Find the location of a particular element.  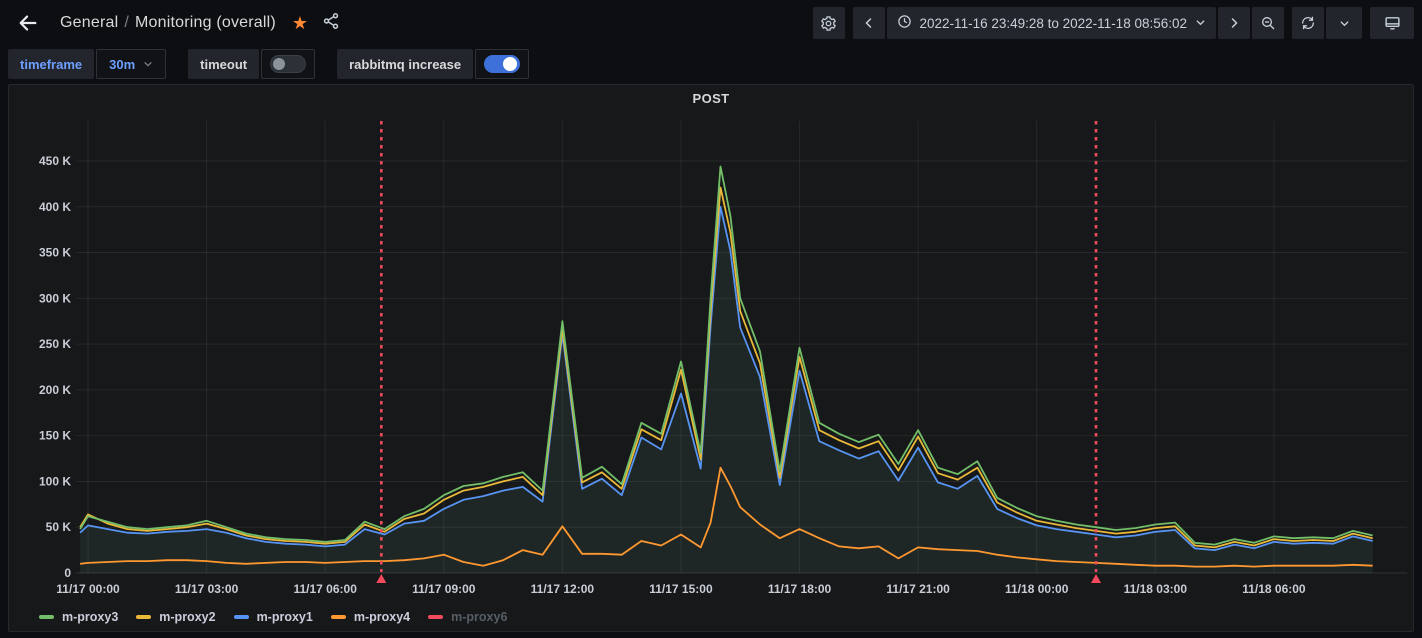

back-button is located at coordinates (28, 23).